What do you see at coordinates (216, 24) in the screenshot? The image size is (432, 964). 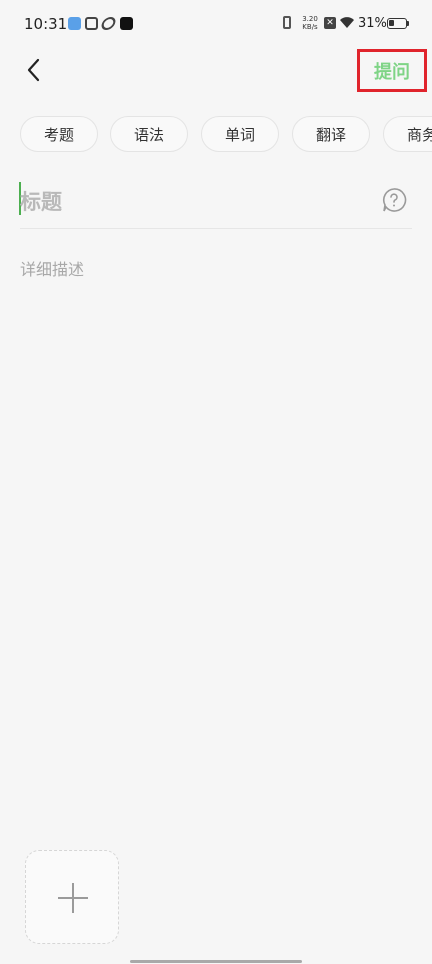 I see `status-bar: 10:31 3.20 KB/s ✕ 31%` at bounding box center [216, 24].